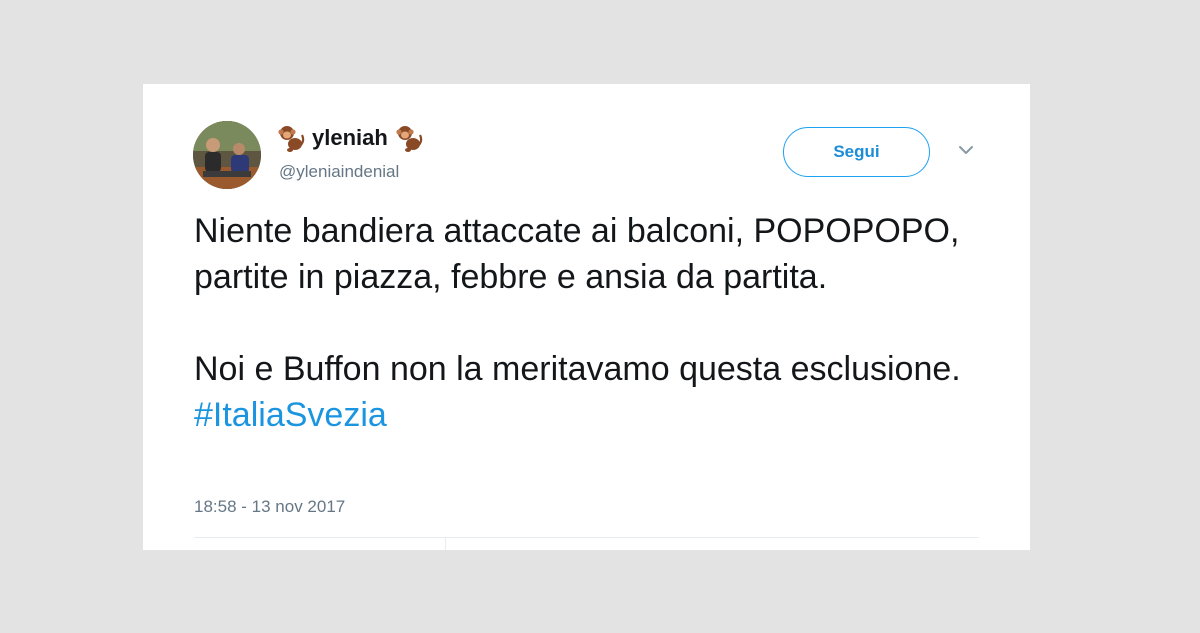 The image size is (1200, 633). What do you see at coordinates (269, 507) in the screenshot?
I see `tweet-timestamp: 18:58 - 13 nov 2017` at bounding box center [269, 507].